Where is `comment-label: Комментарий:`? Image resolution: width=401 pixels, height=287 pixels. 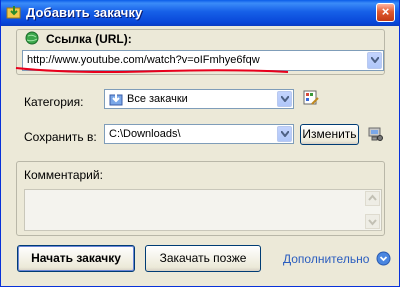 comment-label: Комментарий: is located at coordinates (63, 175).